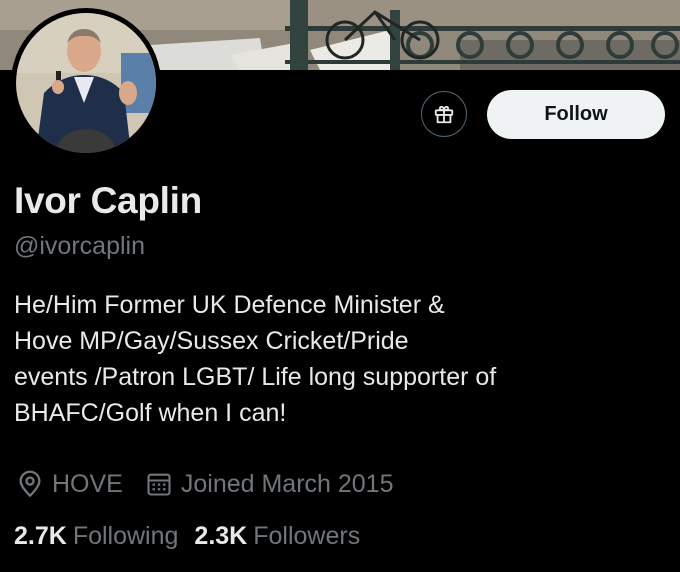 This screenshot has height=572, width=680. What do you see at coordinates (108, 200) in the screenshot?
I see `display-name: Ivor Caplin` at bounding box center [108, 200].